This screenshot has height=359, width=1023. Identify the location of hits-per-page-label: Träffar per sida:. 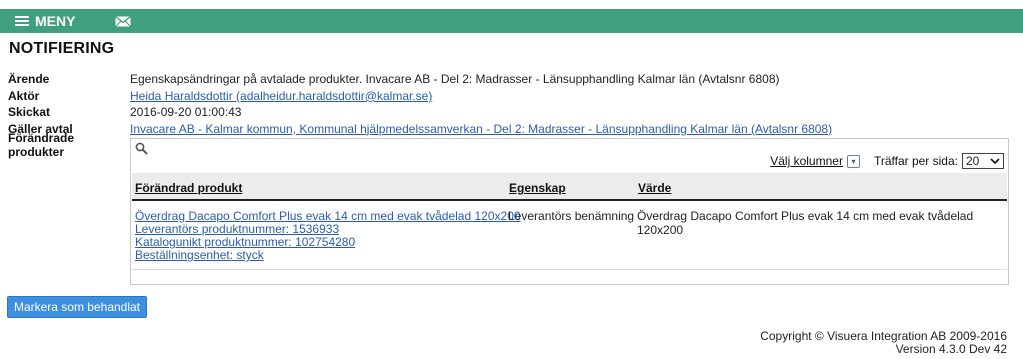
(915, 161).